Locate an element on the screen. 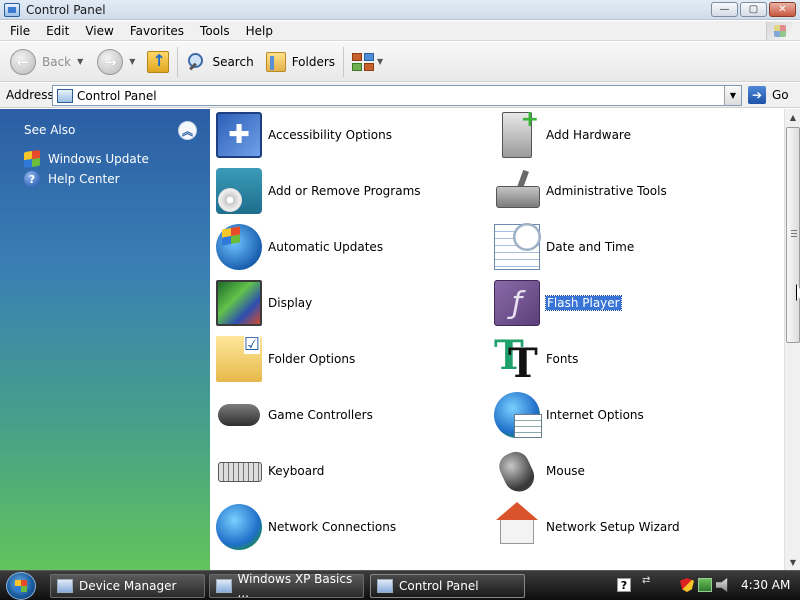 This screenshot has width=800, height=600. scroll-up-arrow-icon: ▲ is located at coordinates (792, 117).